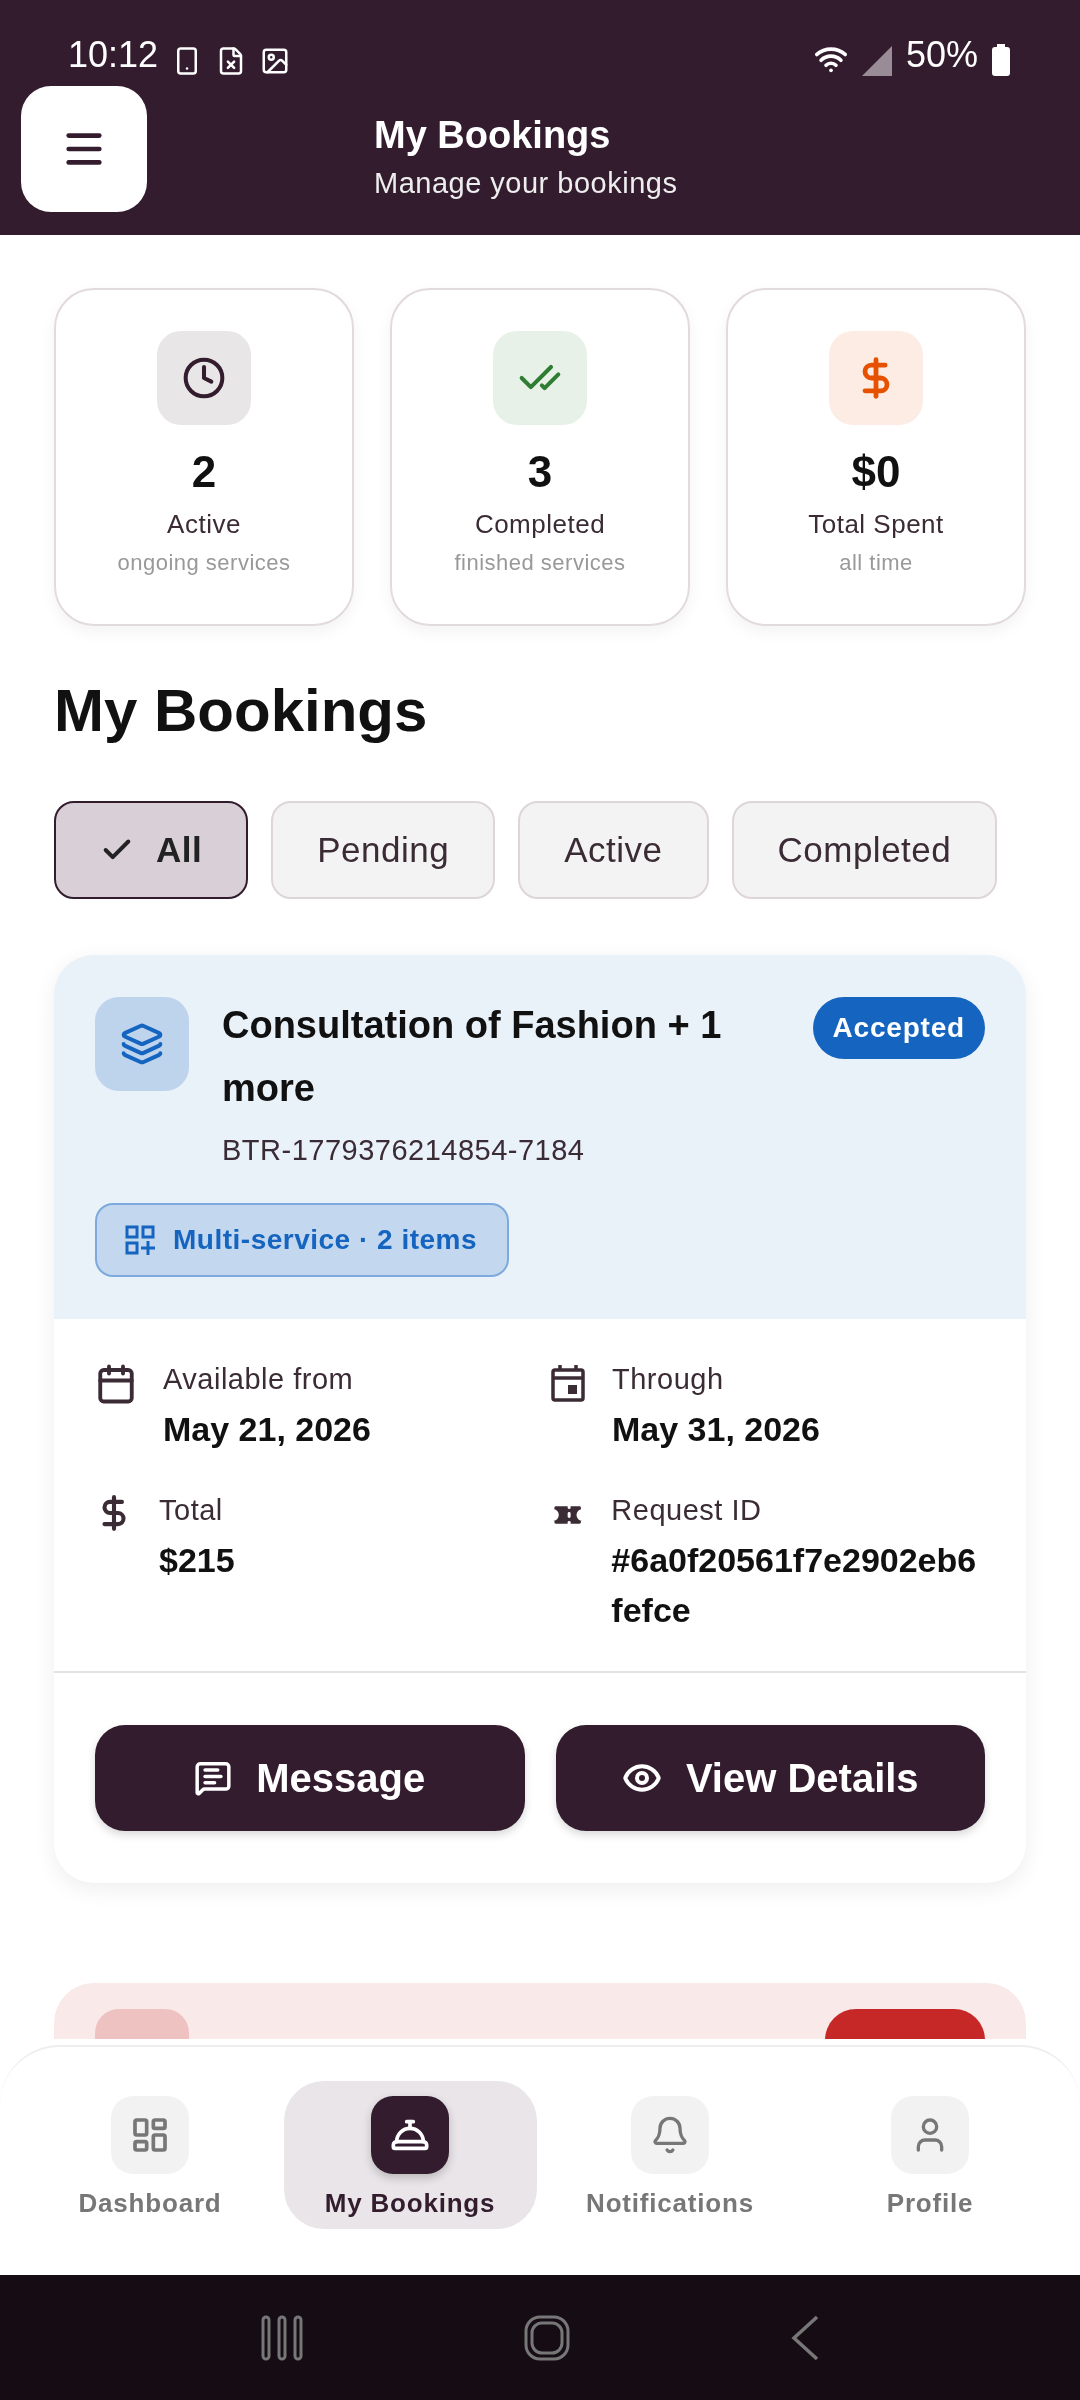 This screenshot has height=2400, width=1080. Describe the element at coordinates (770, 1778) in the screenshot. I see `view-details-button: View Details` at that location.